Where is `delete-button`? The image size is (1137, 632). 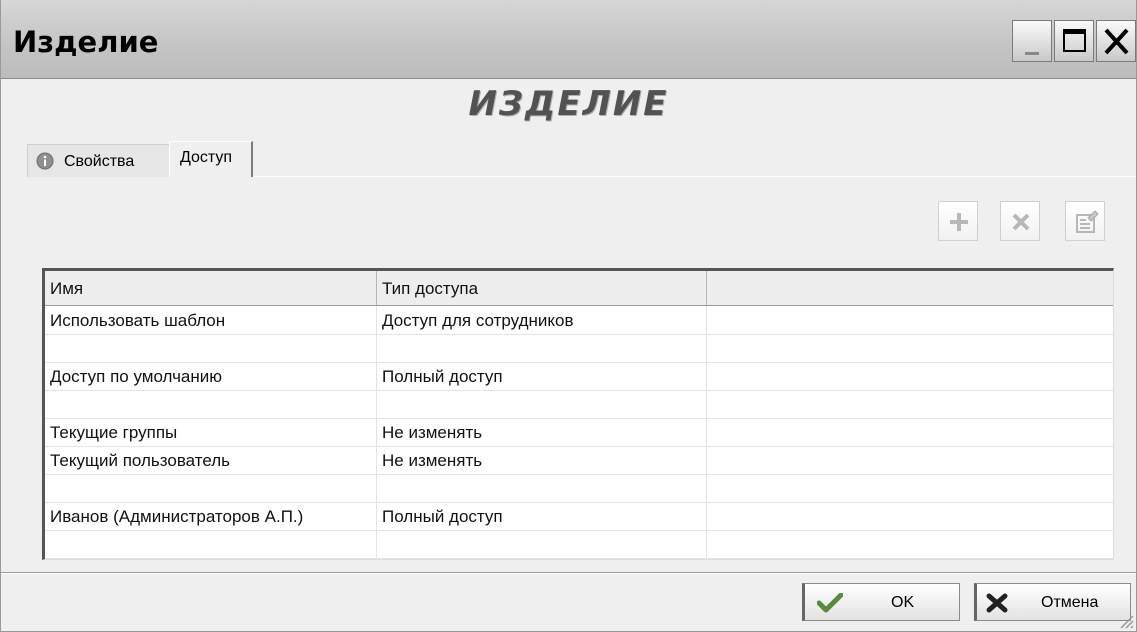 delete-button is located at coordinates (1020, 221).